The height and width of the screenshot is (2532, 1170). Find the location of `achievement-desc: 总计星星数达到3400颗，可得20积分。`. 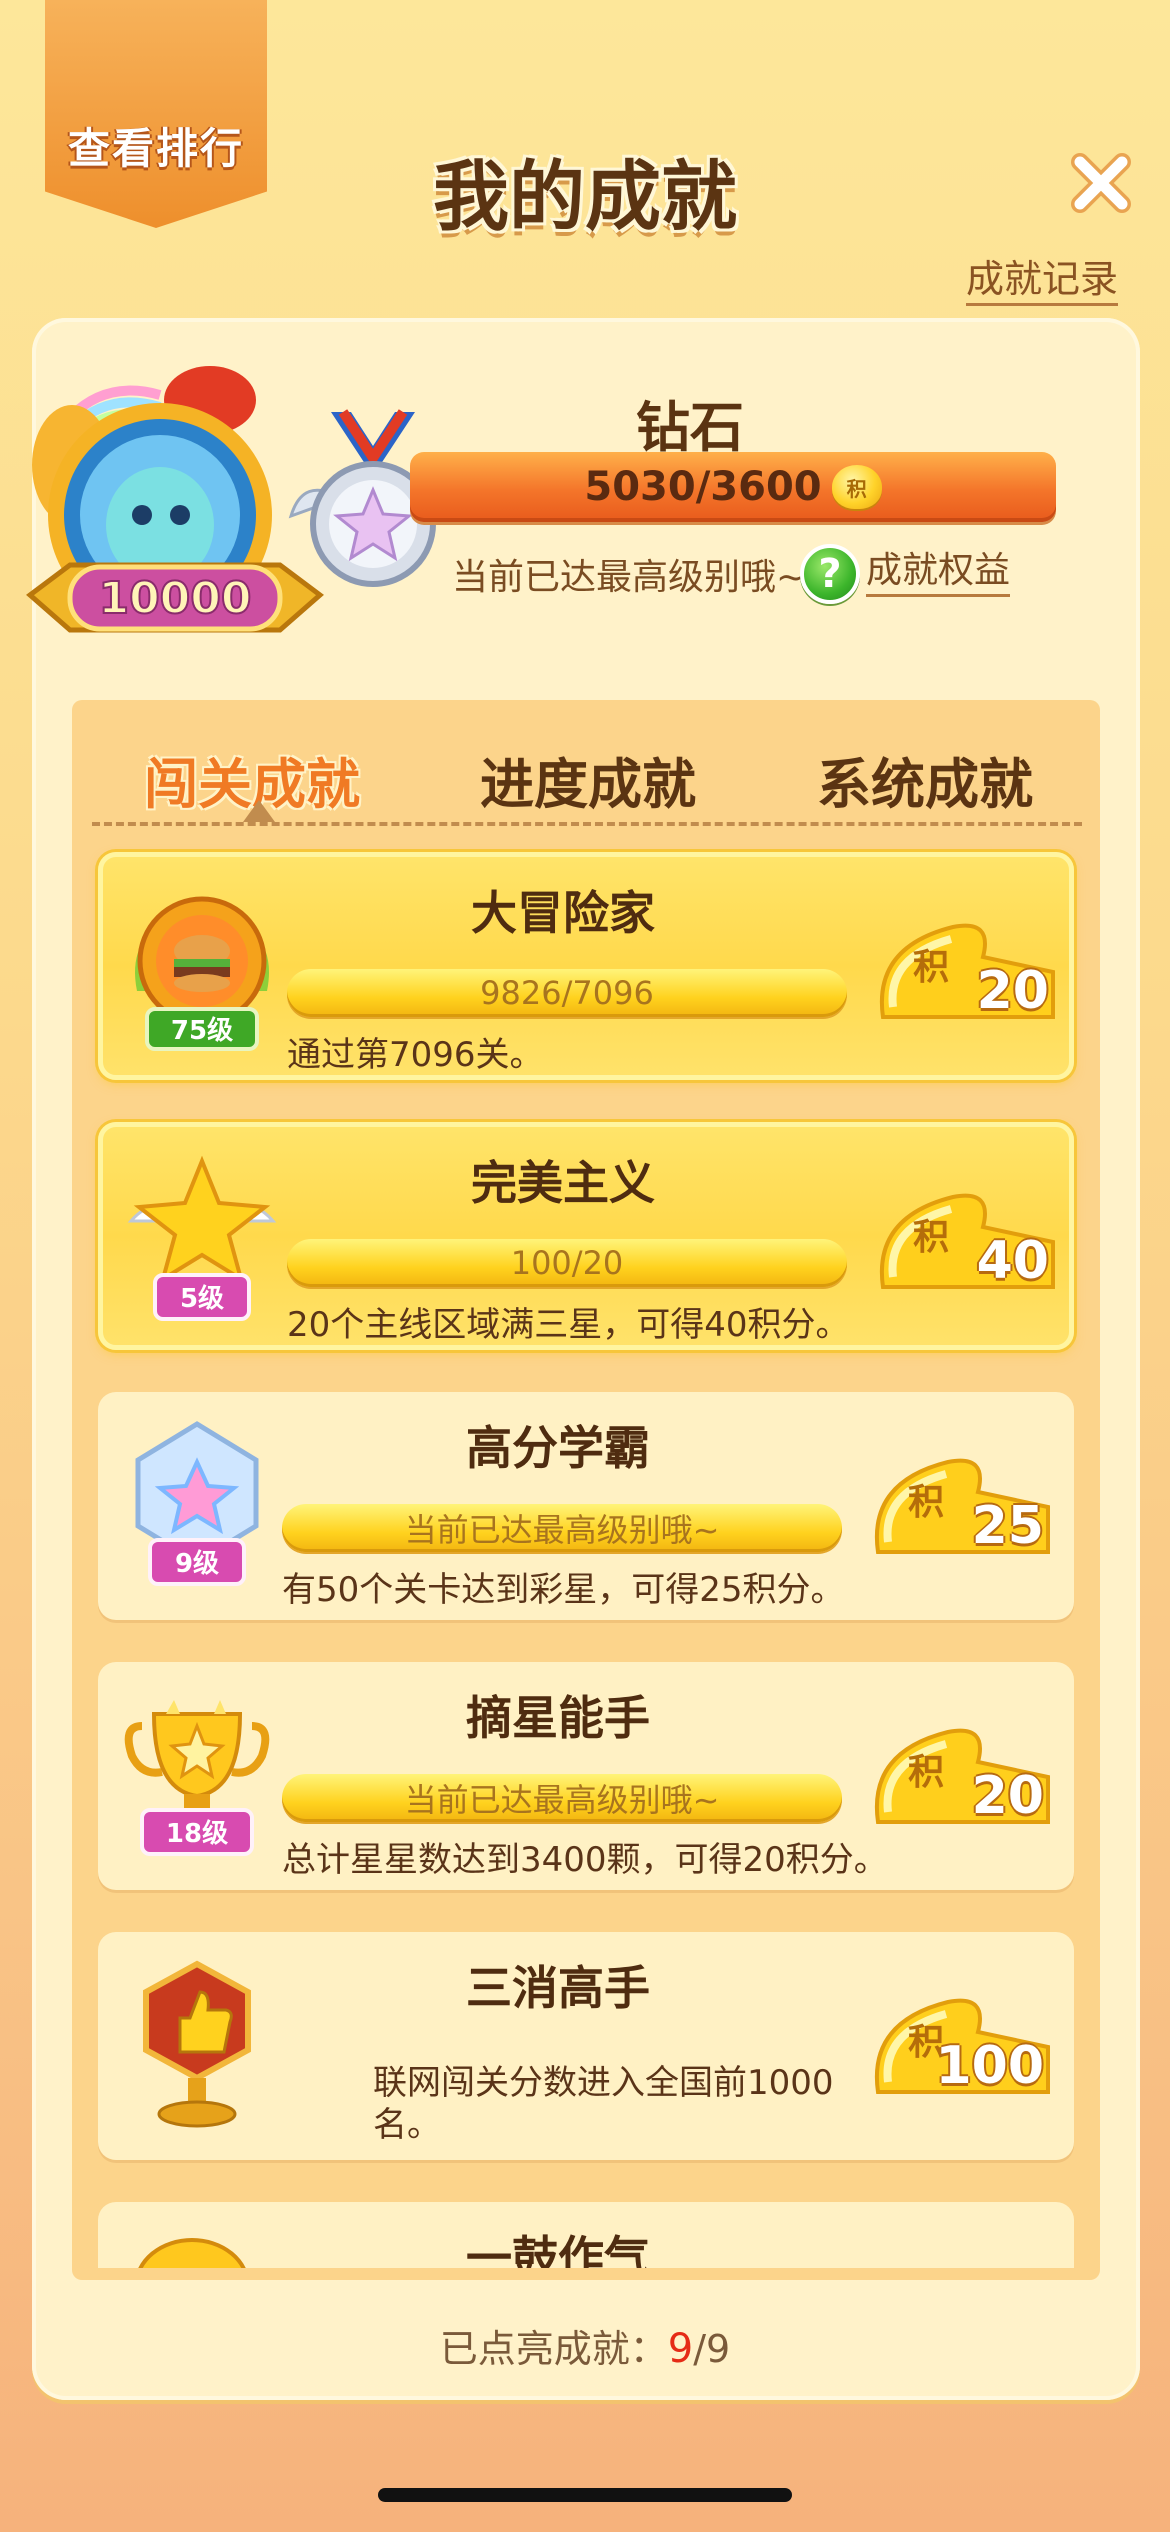

achievement-desc: 总计星星数达到3400颗，可得20积分。 is located at coordinates (585, 1860).